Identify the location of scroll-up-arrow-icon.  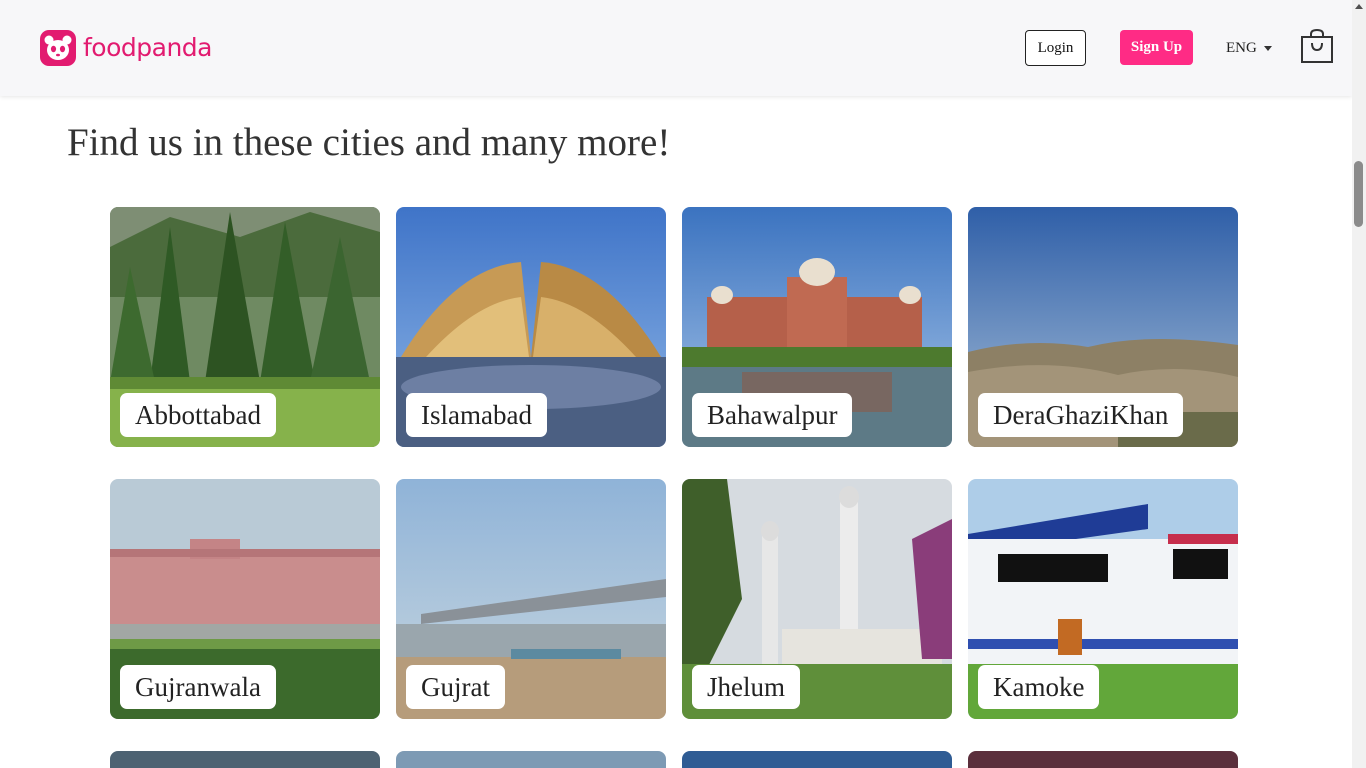
(1359, 6).